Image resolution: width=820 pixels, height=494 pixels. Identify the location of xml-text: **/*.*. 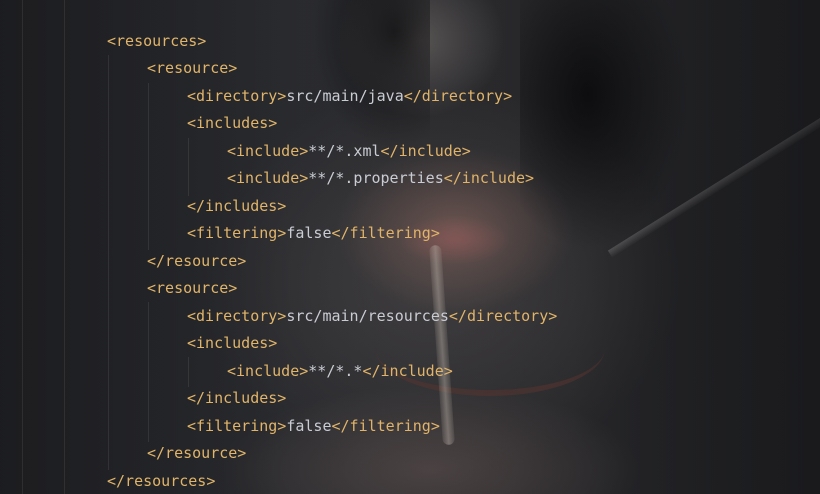
(335, 371).